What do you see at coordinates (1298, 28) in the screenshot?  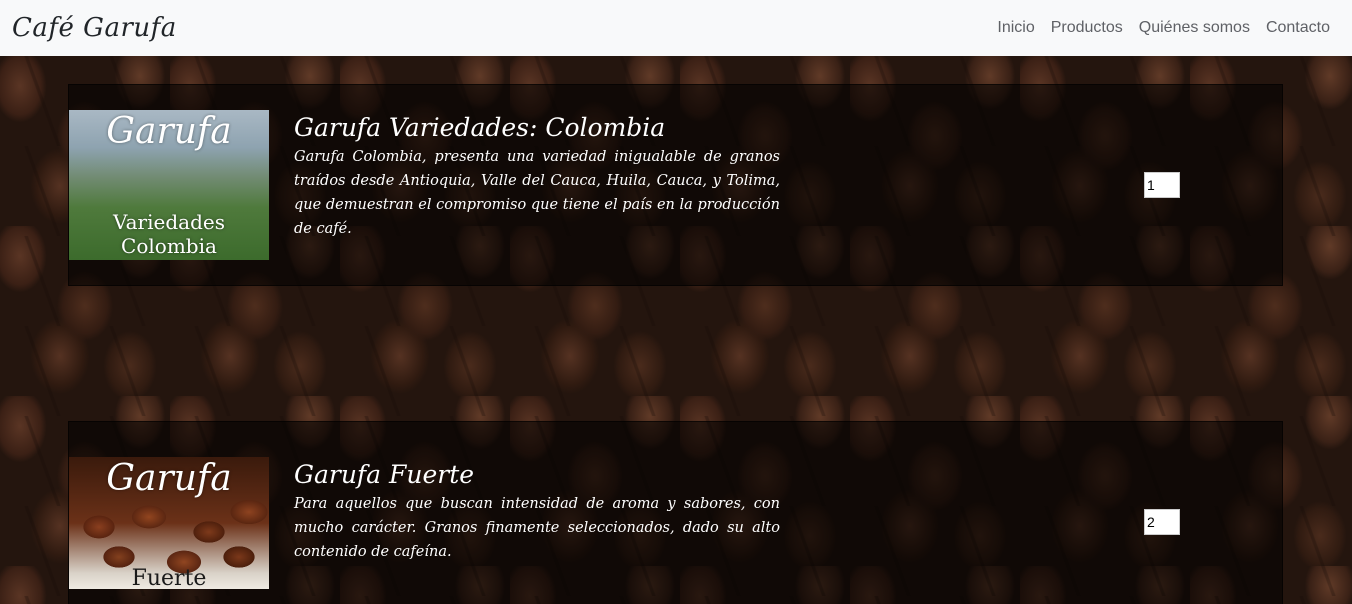 I see `nav-link-contacto: Contacto` at bounding box center [1298, 28].